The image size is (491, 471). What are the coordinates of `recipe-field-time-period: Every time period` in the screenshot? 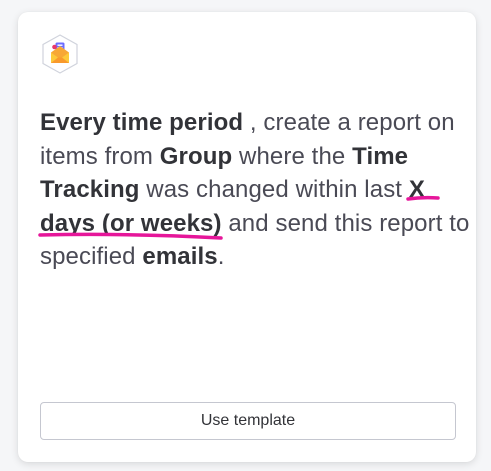 It's located at (141, 122).